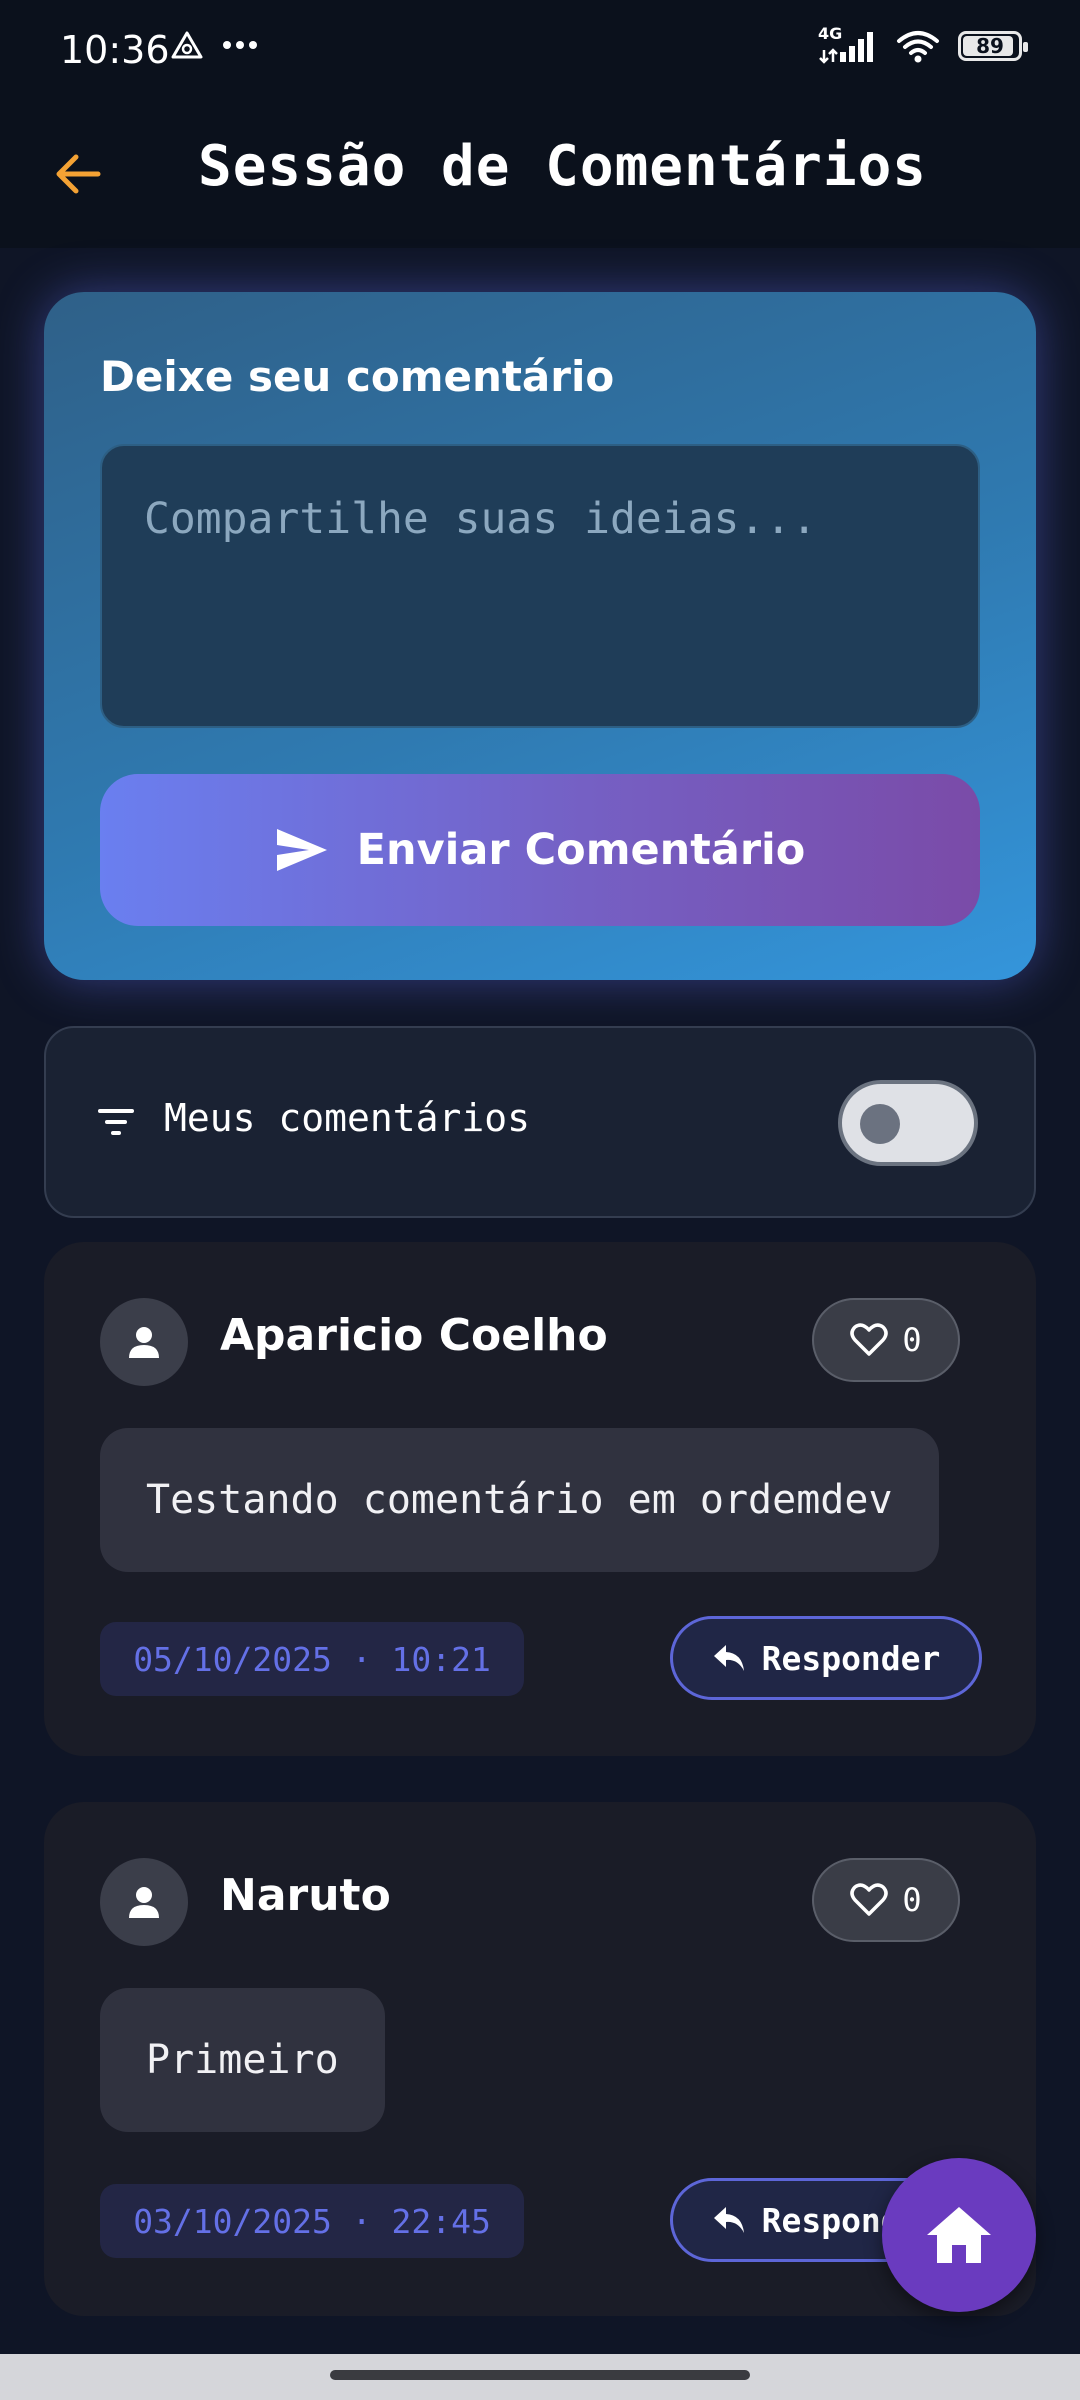 This screenshot has height=2400, width=1080. Describe the element at coordinates (540, 586) in the screenshot. I see `comment-input` at that location.